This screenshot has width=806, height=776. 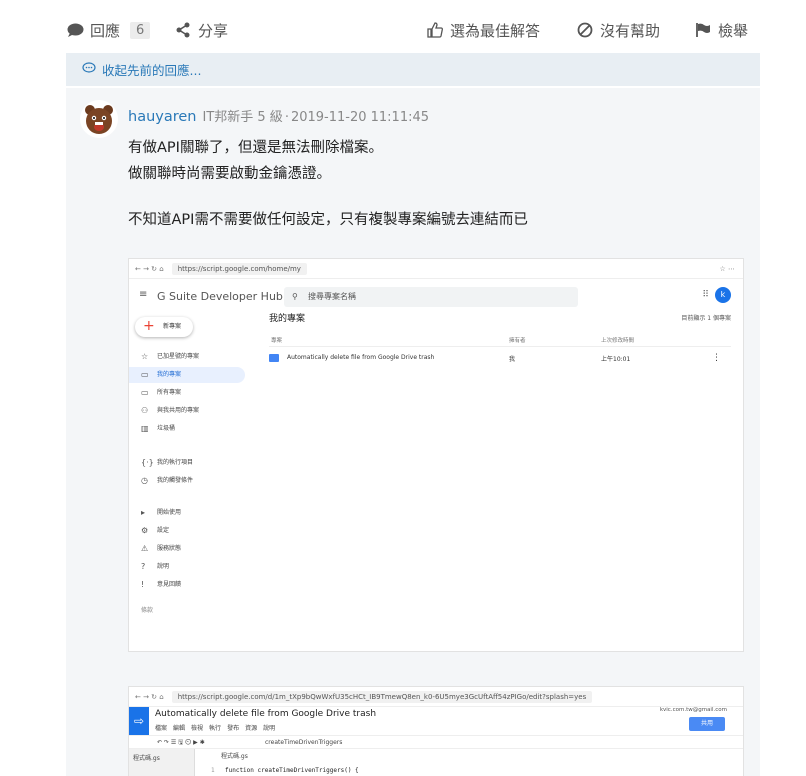 I want to click on editor-toolbar: ↶ ↷ ☰ 🖫 ⏲ ▶ ✱ createTimeDrivenTriggers, so click(x=436, y=742).